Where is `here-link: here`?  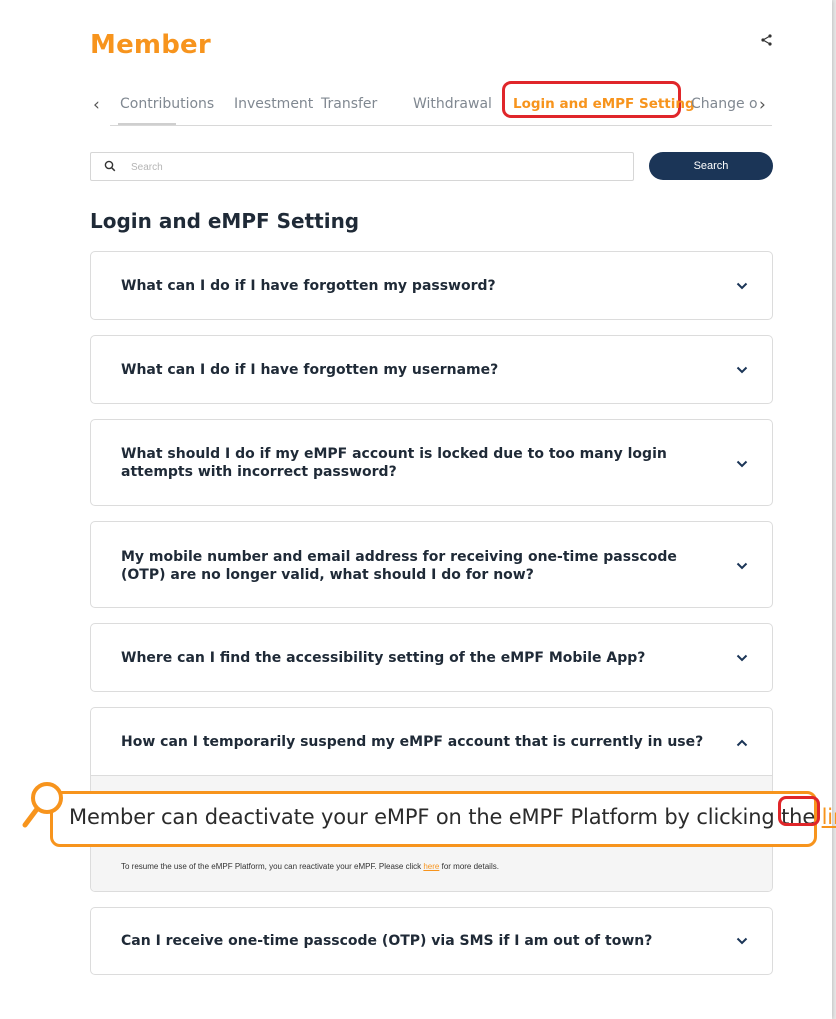 here-link: here is located at coordinates (431, 866).